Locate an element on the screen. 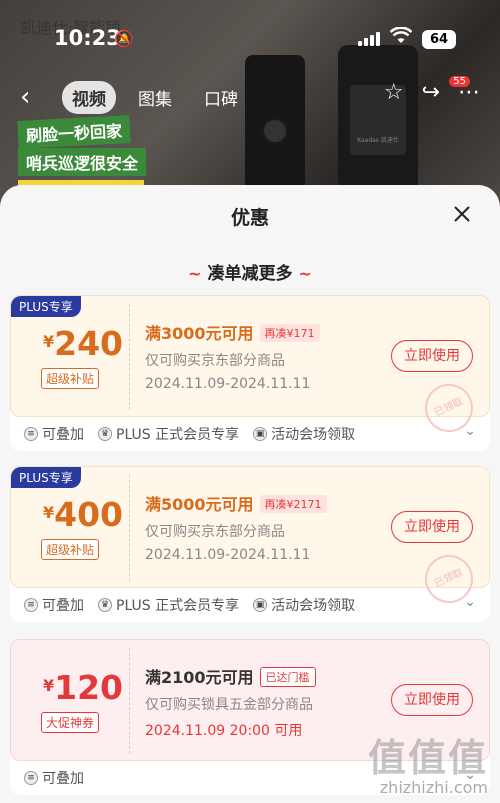 This screenshot has height=803, width=500. more-icon: ⋯ 55 is located at coordinates (464, 90).